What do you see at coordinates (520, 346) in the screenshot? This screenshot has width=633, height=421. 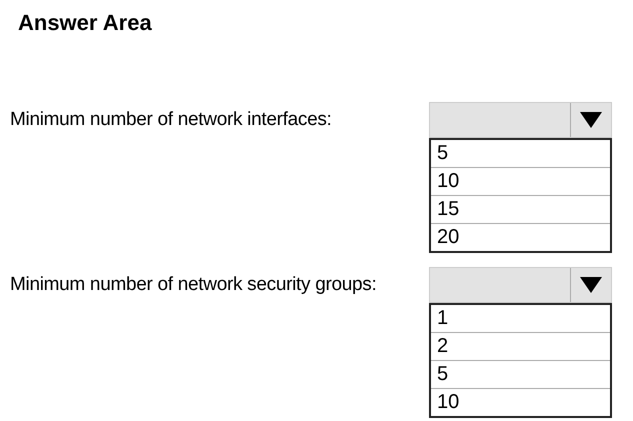 I see `dropdown-option: 2` at bounding box center [520, 346].